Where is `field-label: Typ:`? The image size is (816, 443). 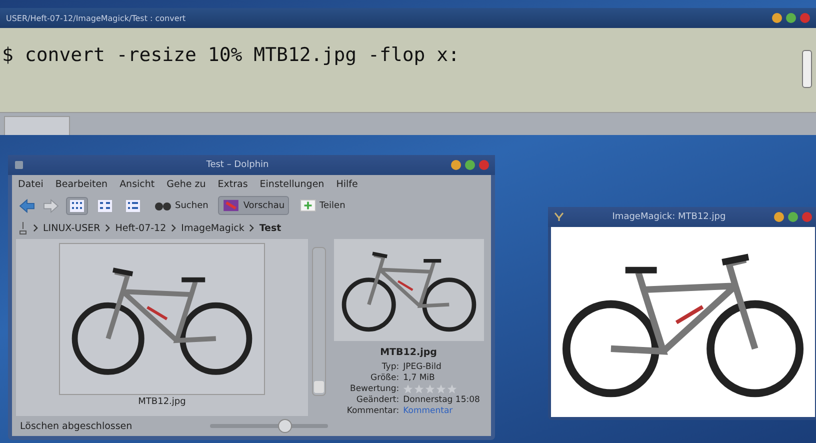 field-label: Typ: is located at coordinates (390, 367).